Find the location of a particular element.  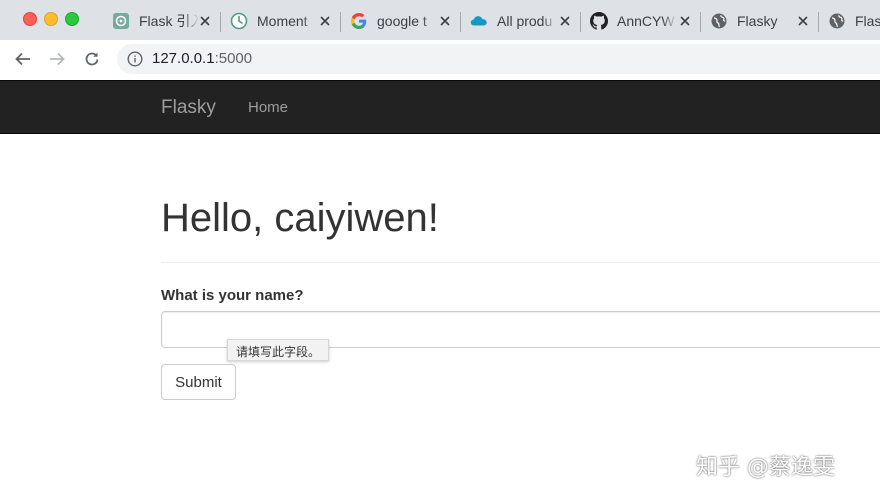

browser-tab-flasky-2: Flasky is located at coordinates (850, 21).